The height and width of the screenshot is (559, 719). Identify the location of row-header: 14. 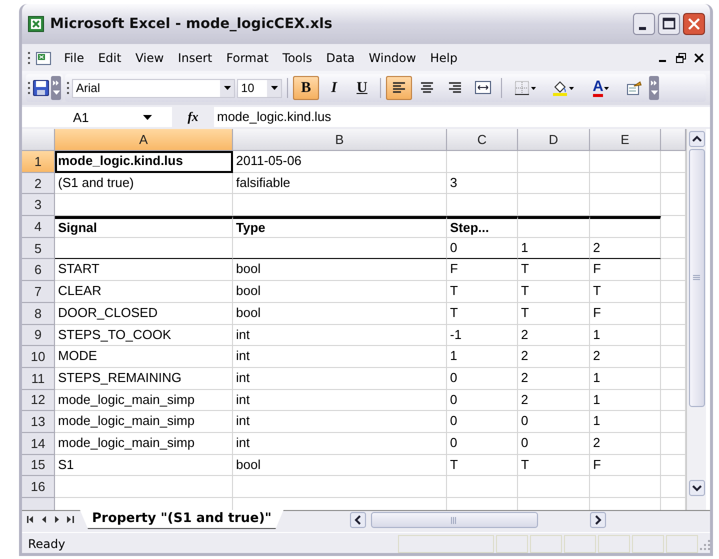
(38, 443).